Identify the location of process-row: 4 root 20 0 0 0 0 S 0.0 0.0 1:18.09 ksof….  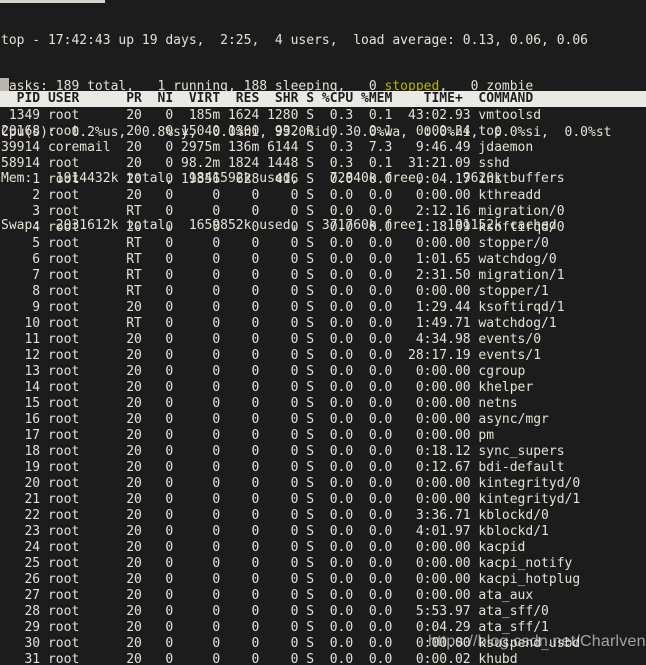
(323, 228).